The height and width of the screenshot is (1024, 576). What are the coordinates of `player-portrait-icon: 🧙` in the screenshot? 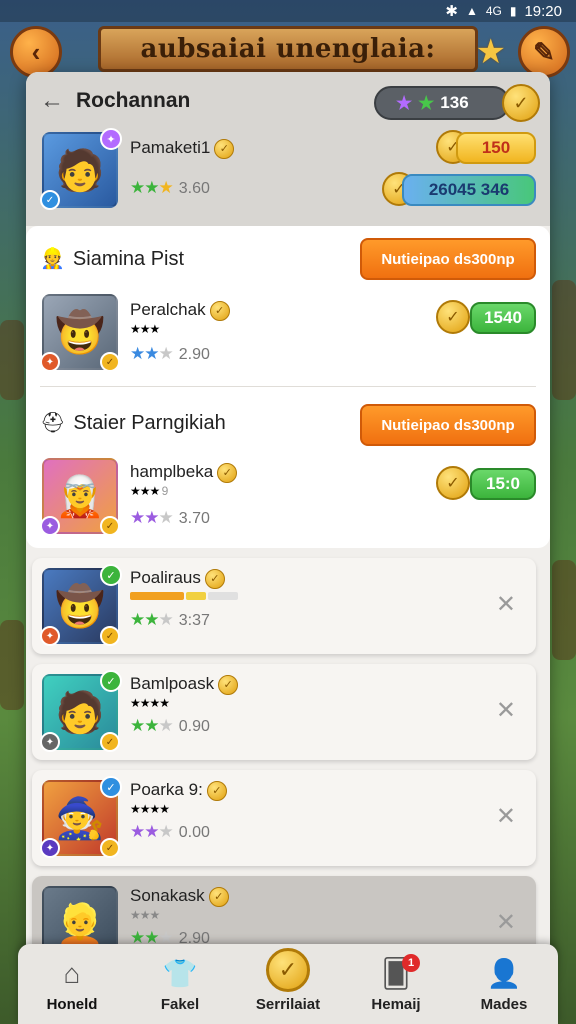 It's located at (80, 818).